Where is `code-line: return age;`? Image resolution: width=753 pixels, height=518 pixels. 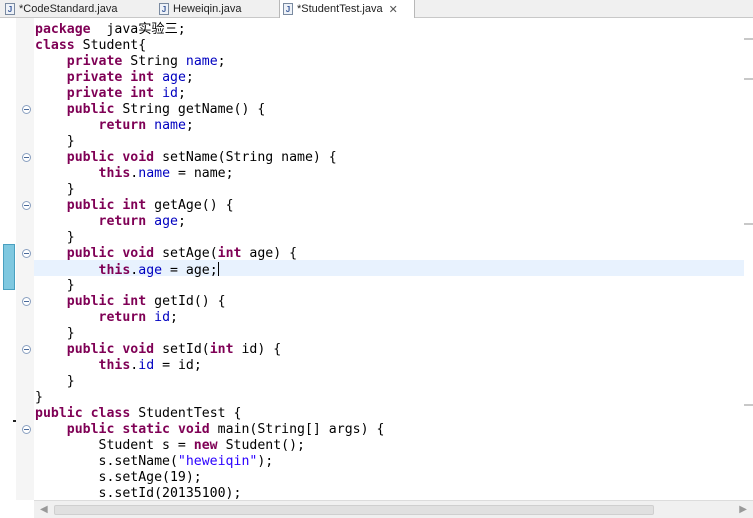
code-line: return age; is located at coordinates (209, 222).